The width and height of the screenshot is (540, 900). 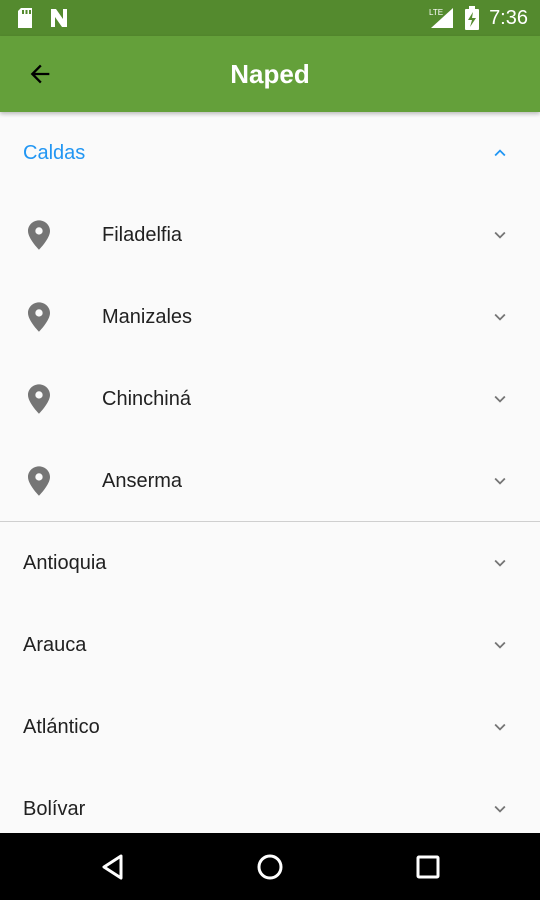 I want to click on section-header-arauca: Arauca, so click(x=270, y=645).